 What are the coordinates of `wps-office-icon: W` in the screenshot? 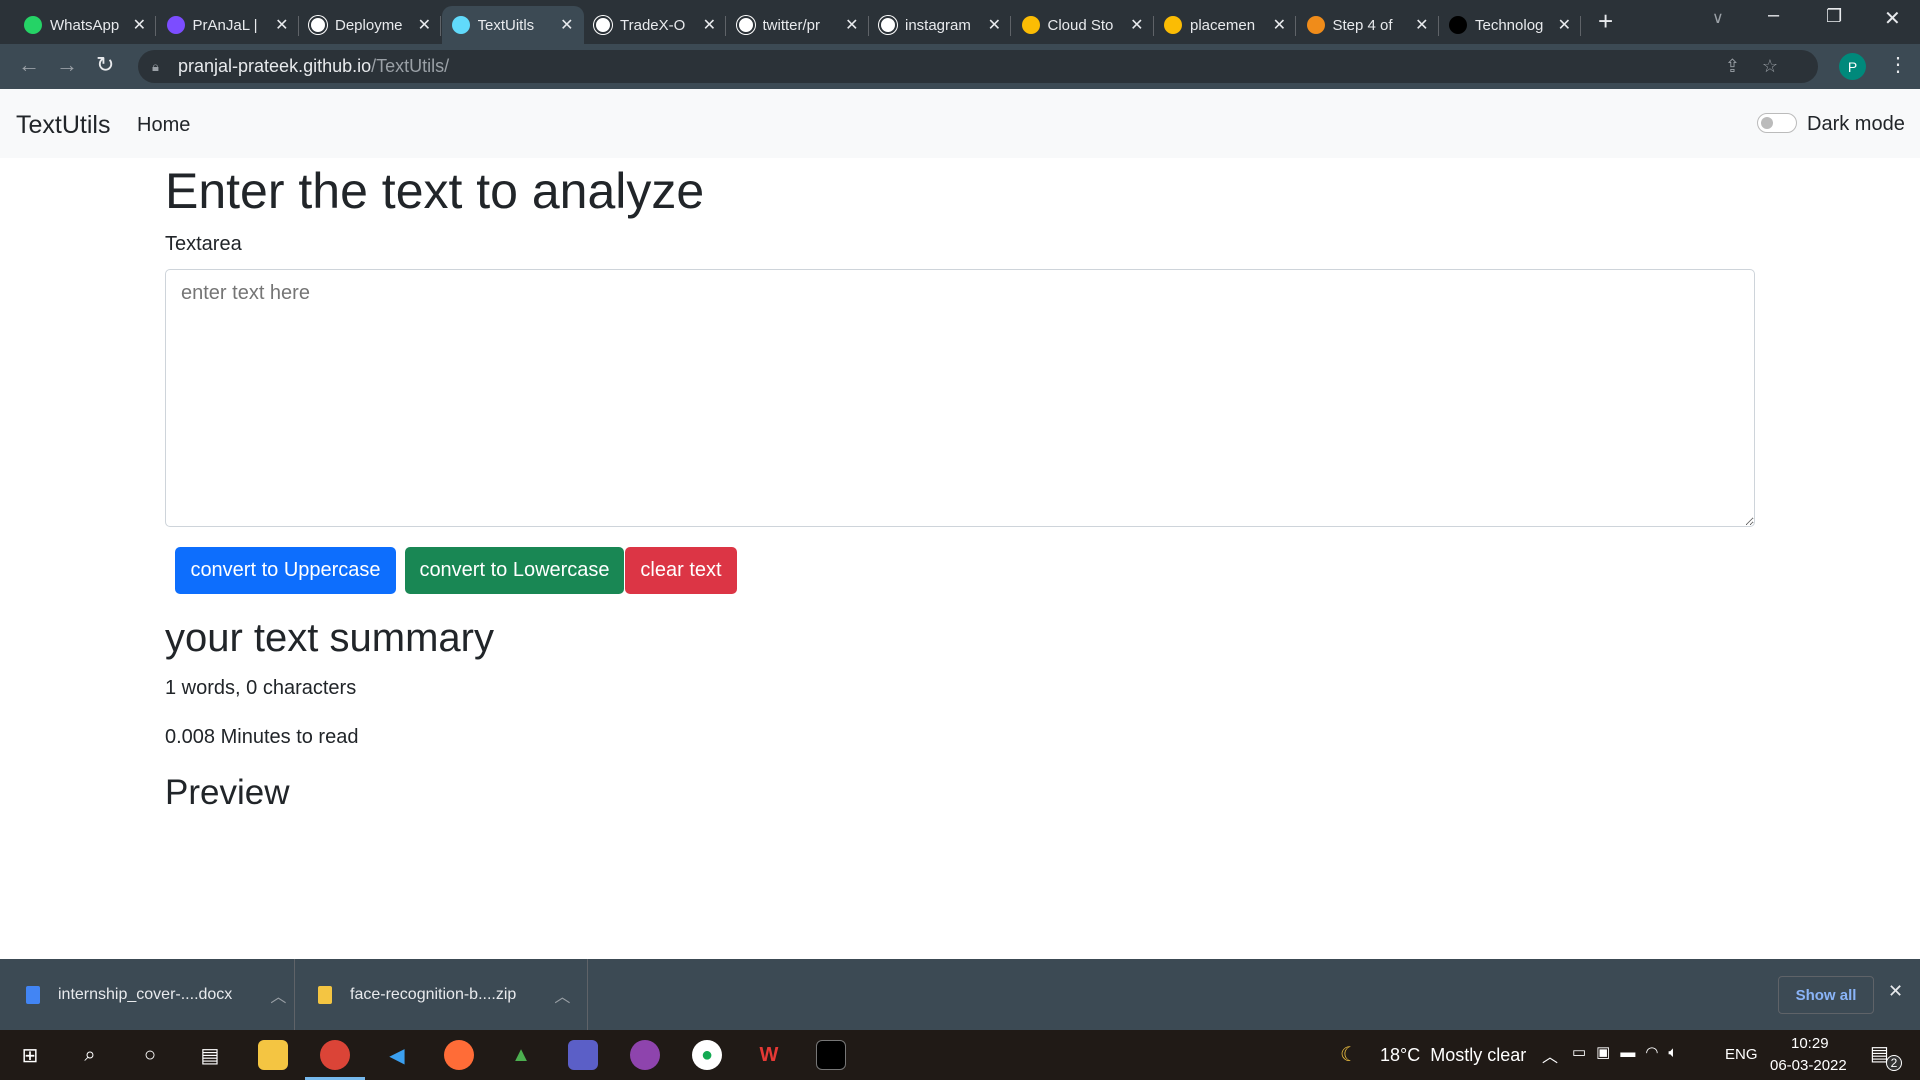 It's located at (769, 1055).